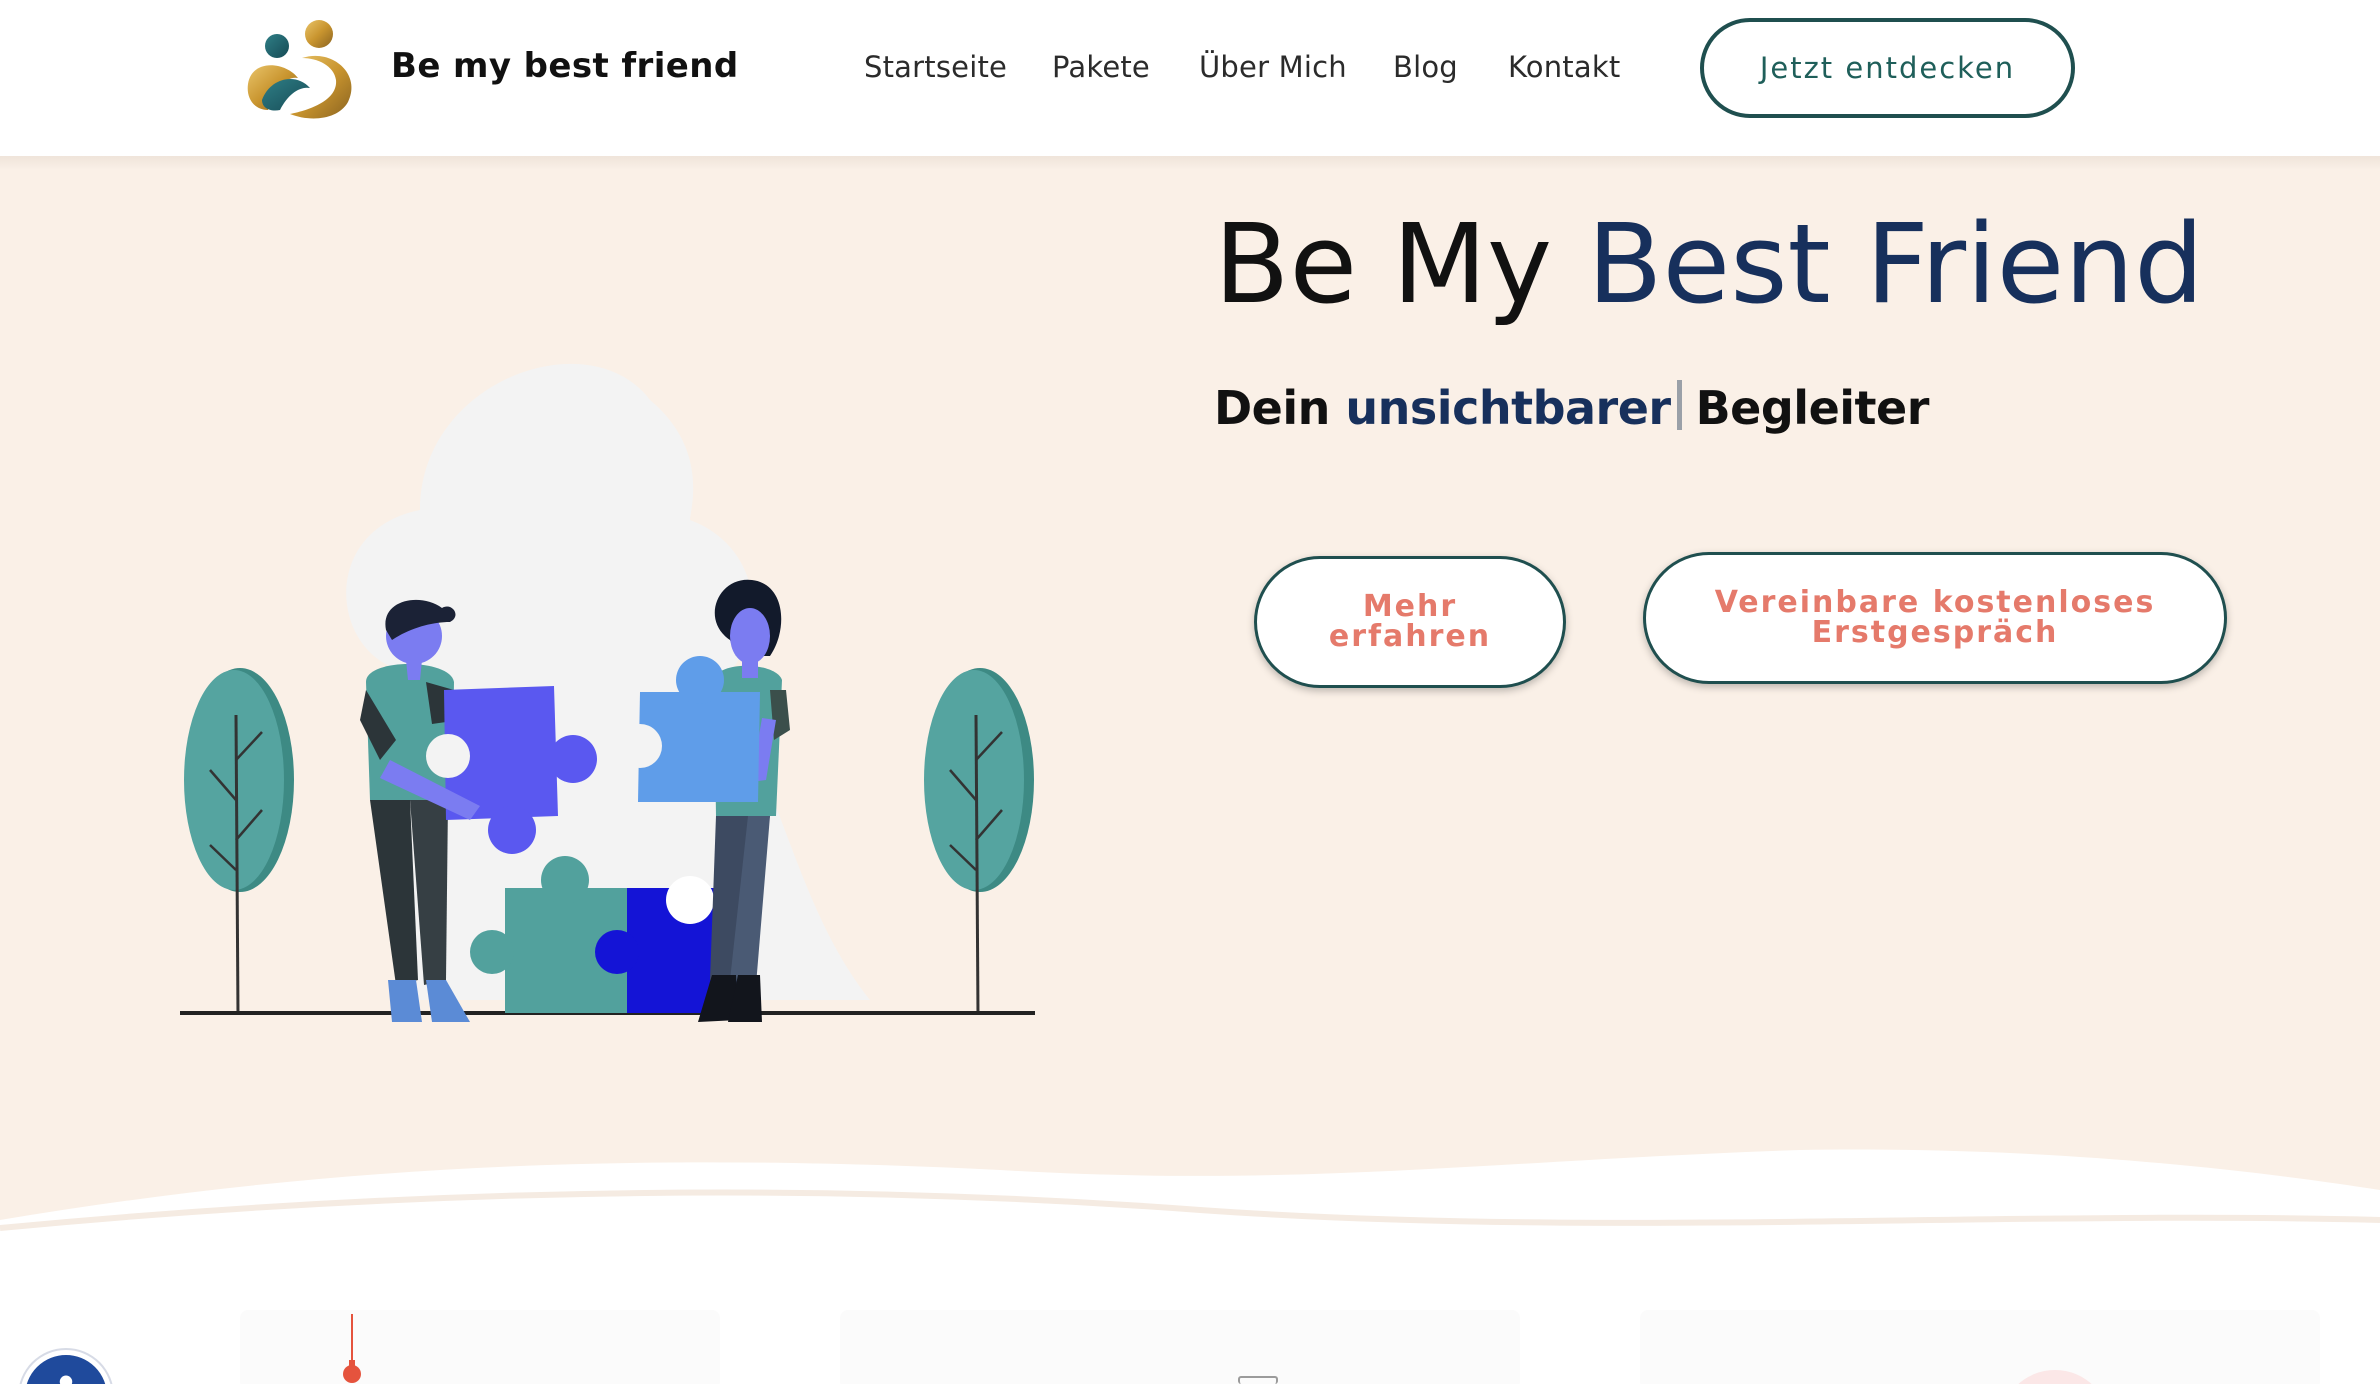 The image size is (2380, 1384). Describe the element at coordinates (1273, 67) in the screenshot. I see `nav-ueber-mich: Über Mich` at that location.